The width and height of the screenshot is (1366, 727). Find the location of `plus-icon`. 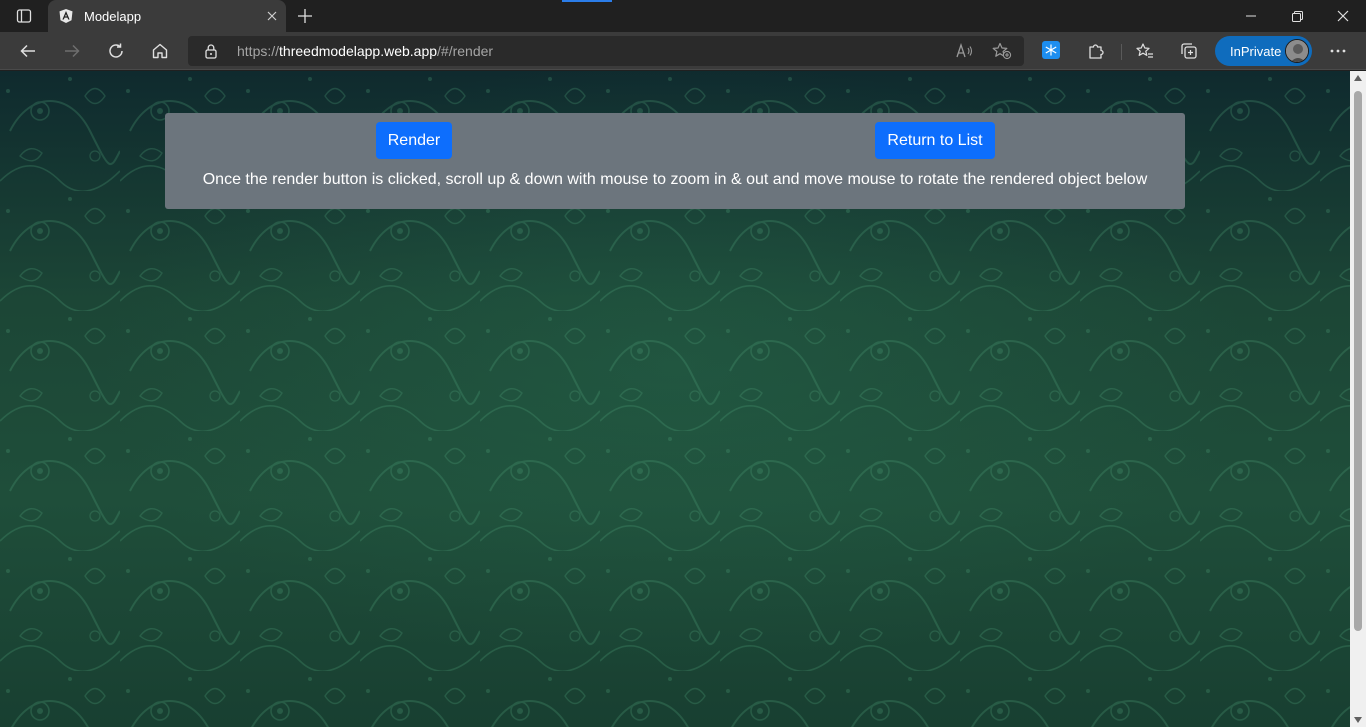

plus-icon is located at coordinates (305, 16).